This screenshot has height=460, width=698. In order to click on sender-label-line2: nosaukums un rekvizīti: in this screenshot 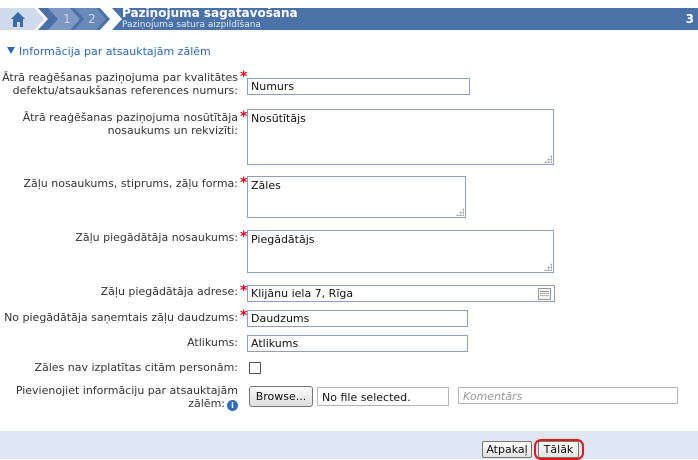, I will do `click(172, 130)`.